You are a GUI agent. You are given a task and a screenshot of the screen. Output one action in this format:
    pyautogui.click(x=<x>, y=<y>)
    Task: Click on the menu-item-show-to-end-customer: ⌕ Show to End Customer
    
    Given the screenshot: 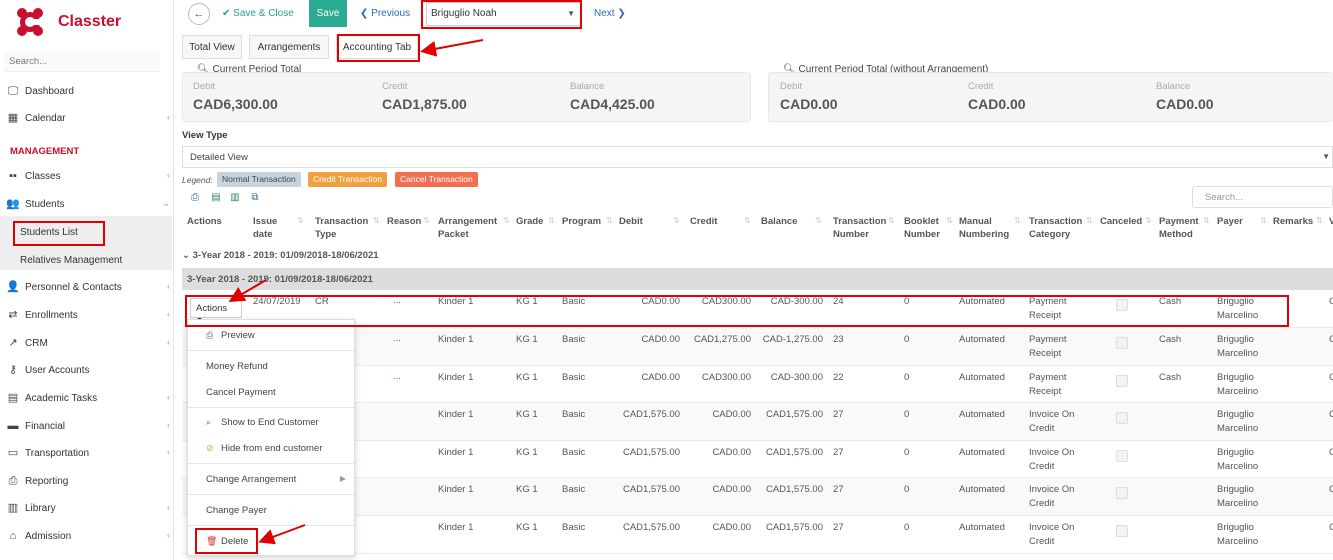 What is the action you would take?
    pyautogui.click(x=262, y=422)
    